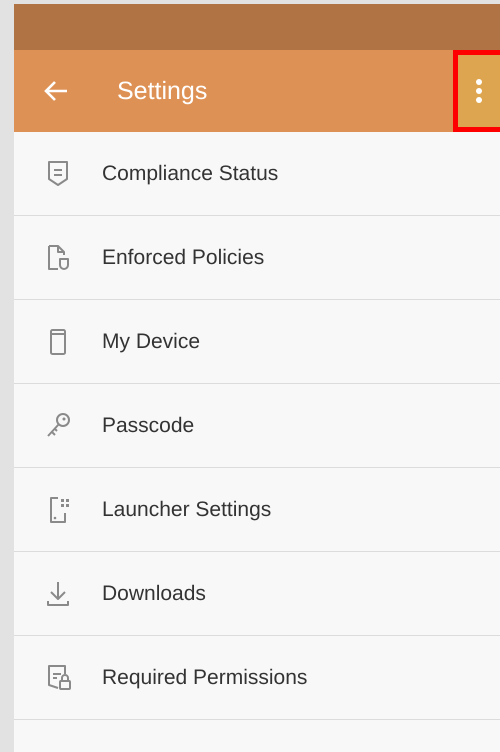  What do you see at coordinates (205, 678) in the screenshot?
I see `item-label: Required Permissions` at bounding box center [205, 678].